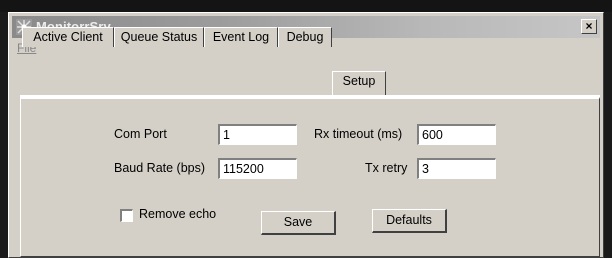  I want to click on com-port-label: Com Port, so click(140, 134).